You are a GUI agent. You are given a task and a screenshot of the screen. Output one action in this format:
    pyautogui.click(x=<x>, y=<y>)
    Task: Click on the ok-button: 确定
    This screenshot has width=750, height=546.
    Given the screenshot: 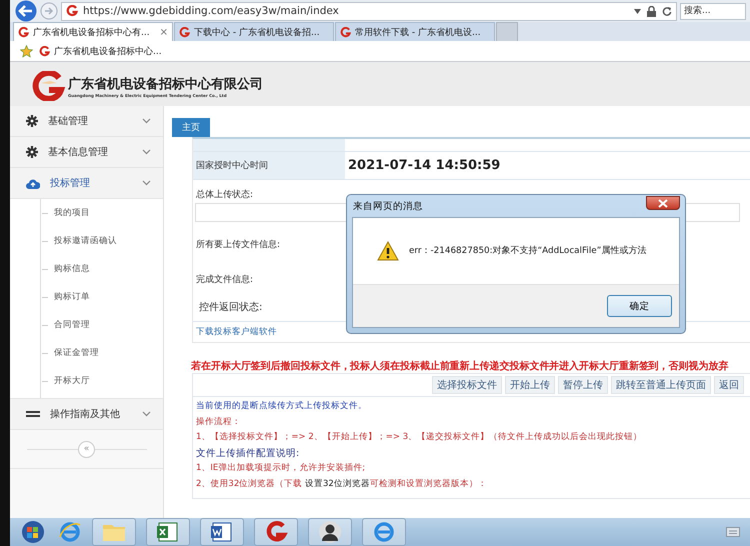 What is the action you would take?
    pyautogui.click(x=639, y=306)
    